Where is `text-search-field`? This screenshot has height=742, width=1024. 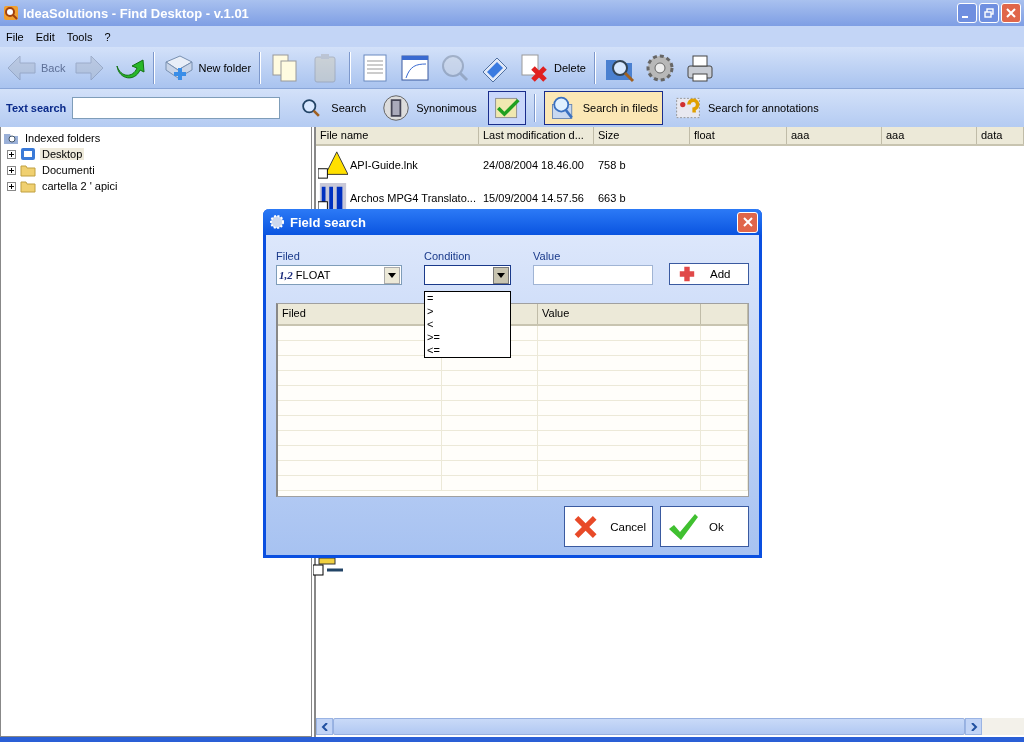
text-search-field is located at coordinates (176, 108).